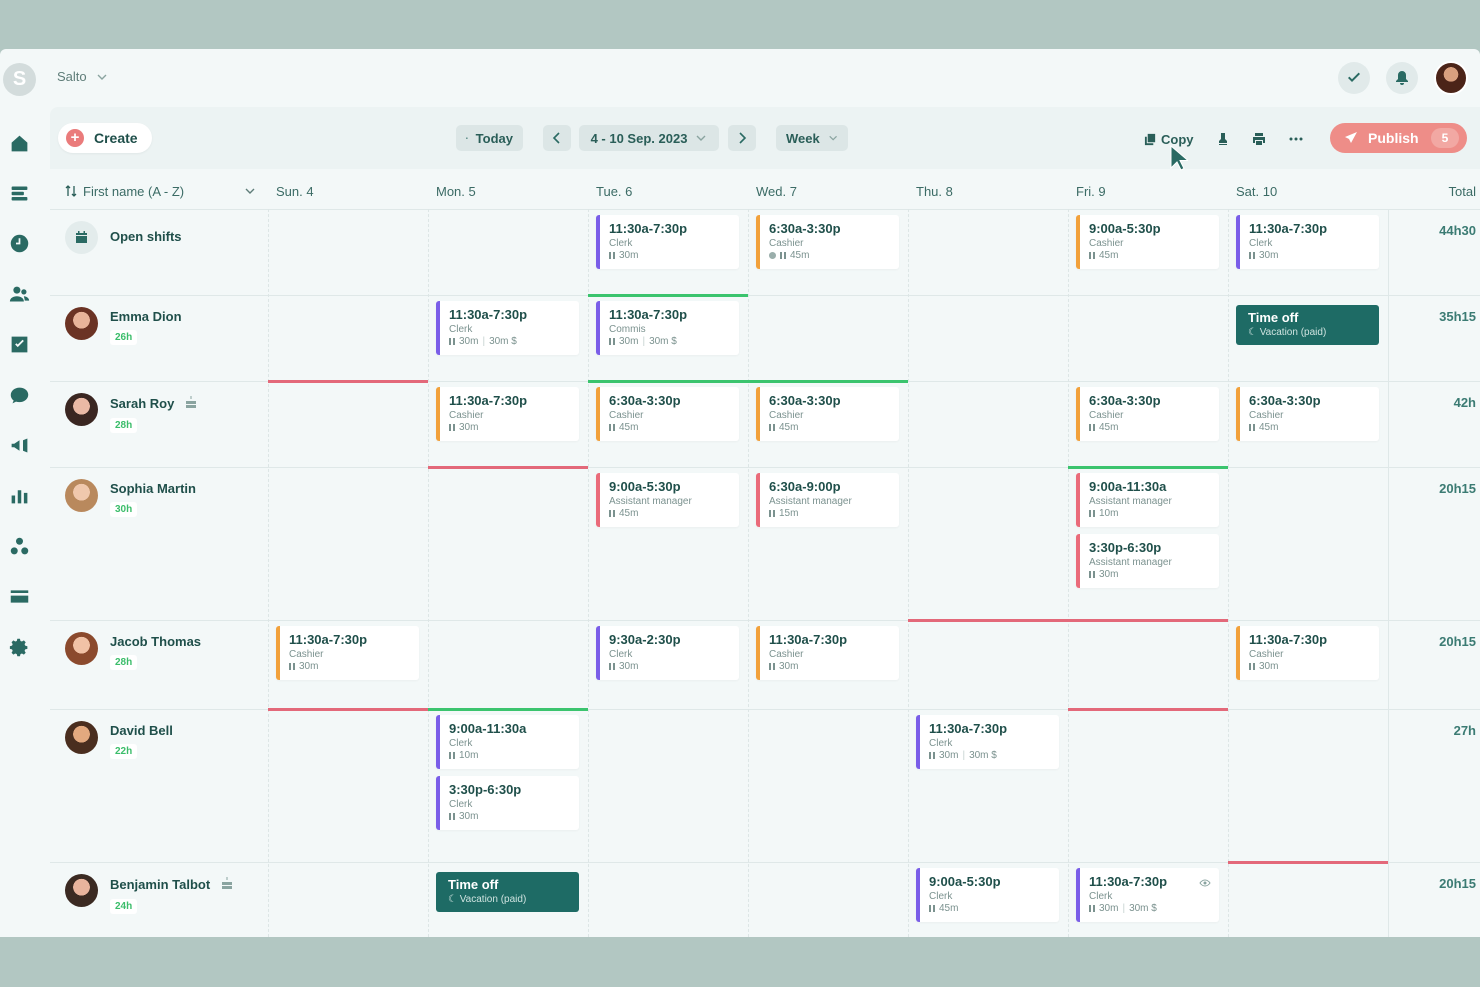  What do you see at coordinates (1257, 191) in the screenshot?
I see `day-header: Sat. 10` at bounding box center [1257, 191].